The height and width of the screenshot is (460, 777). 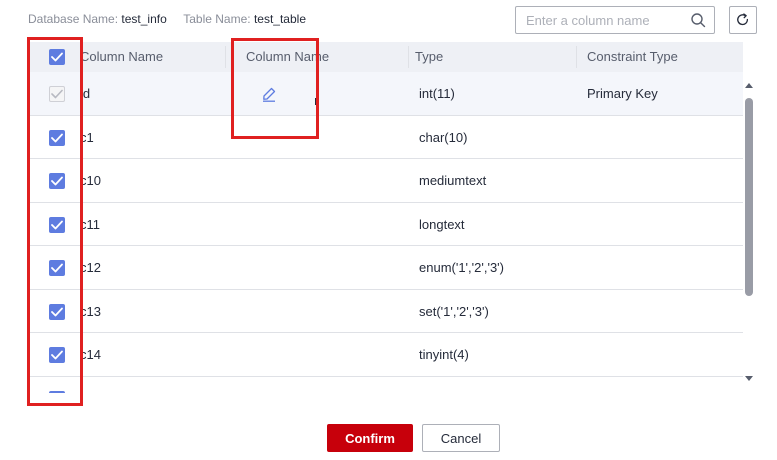 I want to click on confirm-button: Confirm, so click(x=370, y=438).